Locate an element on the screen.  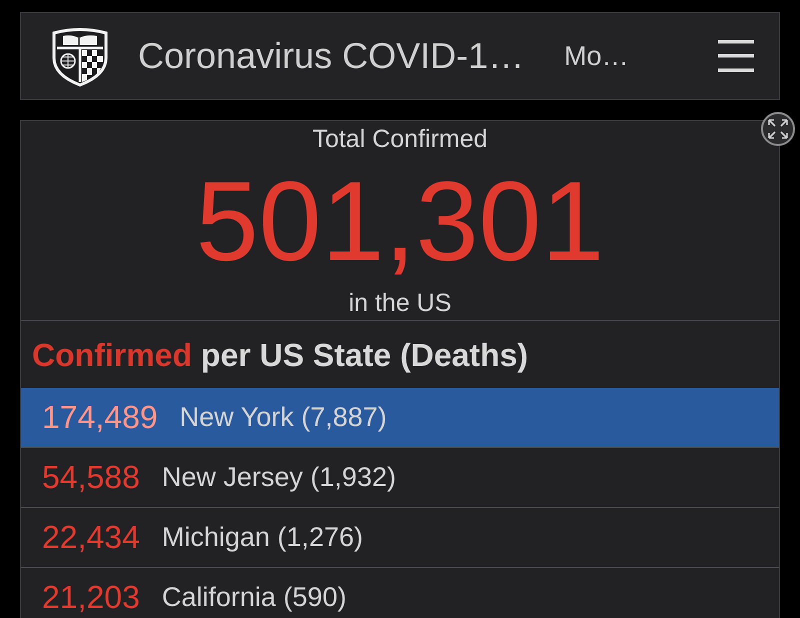
total-label: Total Confirmed is located at coordinates (400, 139).